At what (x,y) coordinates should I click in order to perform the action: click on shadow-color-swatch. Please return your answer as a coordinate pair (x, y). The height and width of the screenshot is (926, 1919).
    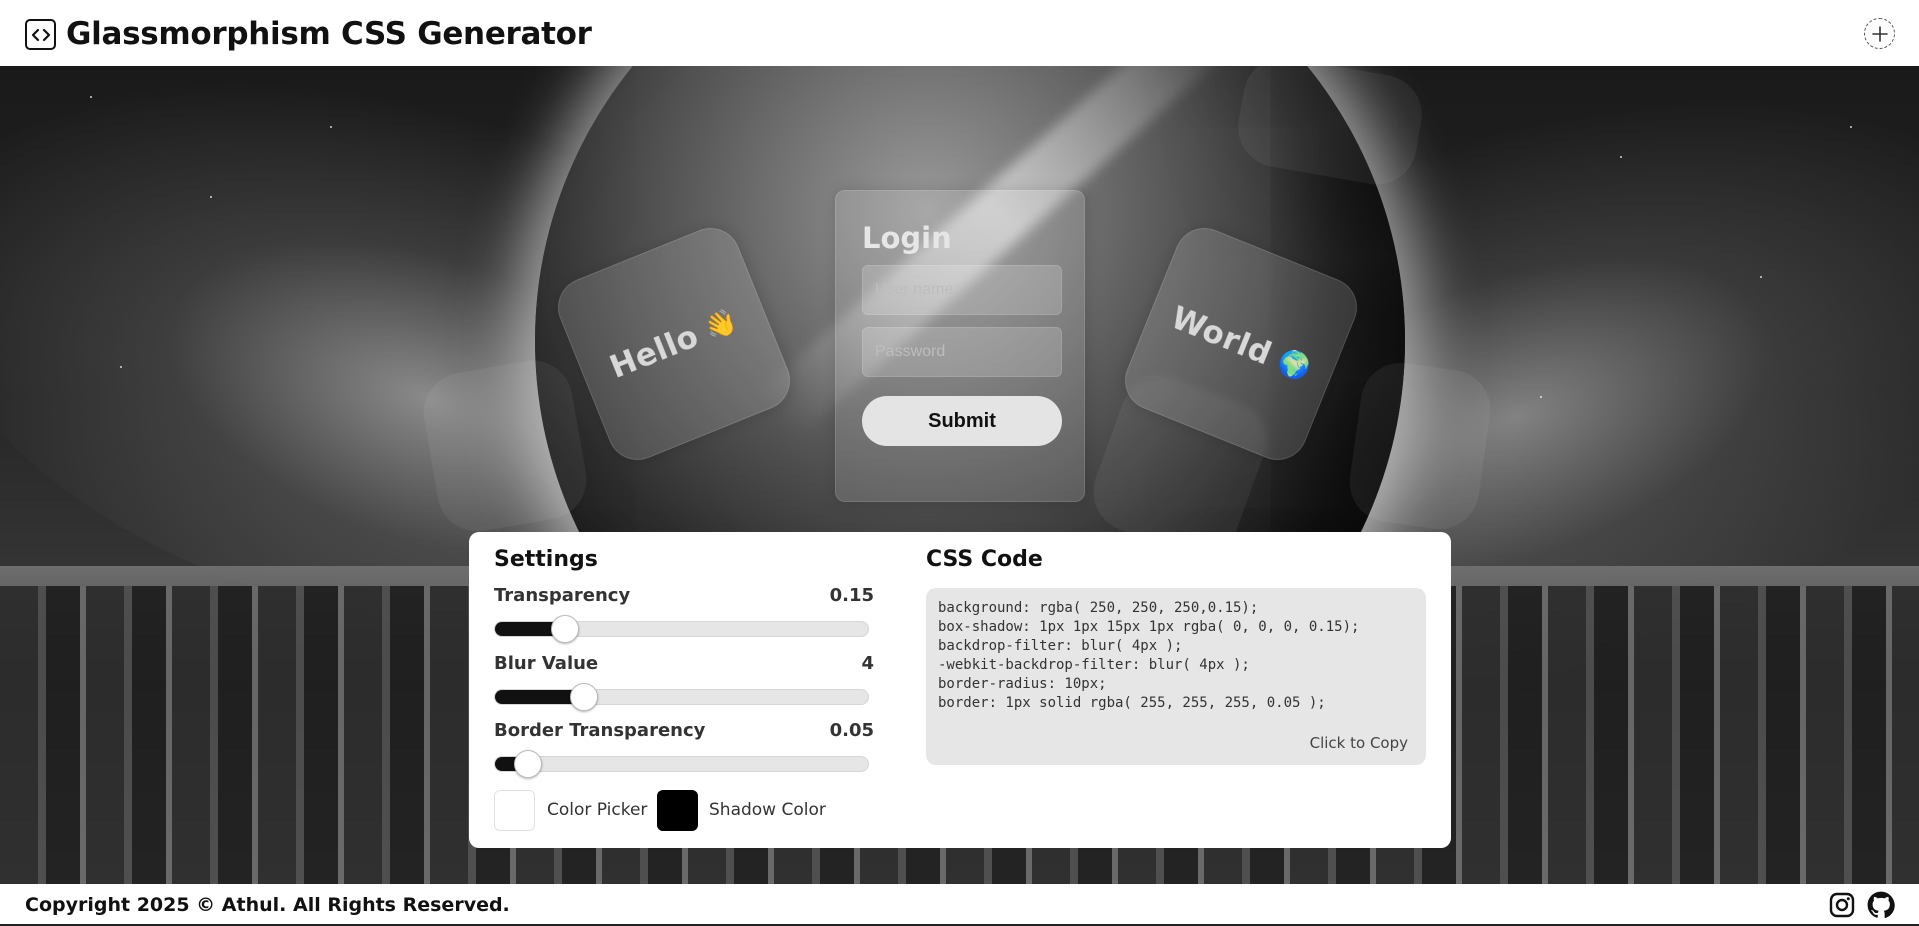
    Looking at the image, I should click on (677, 810).